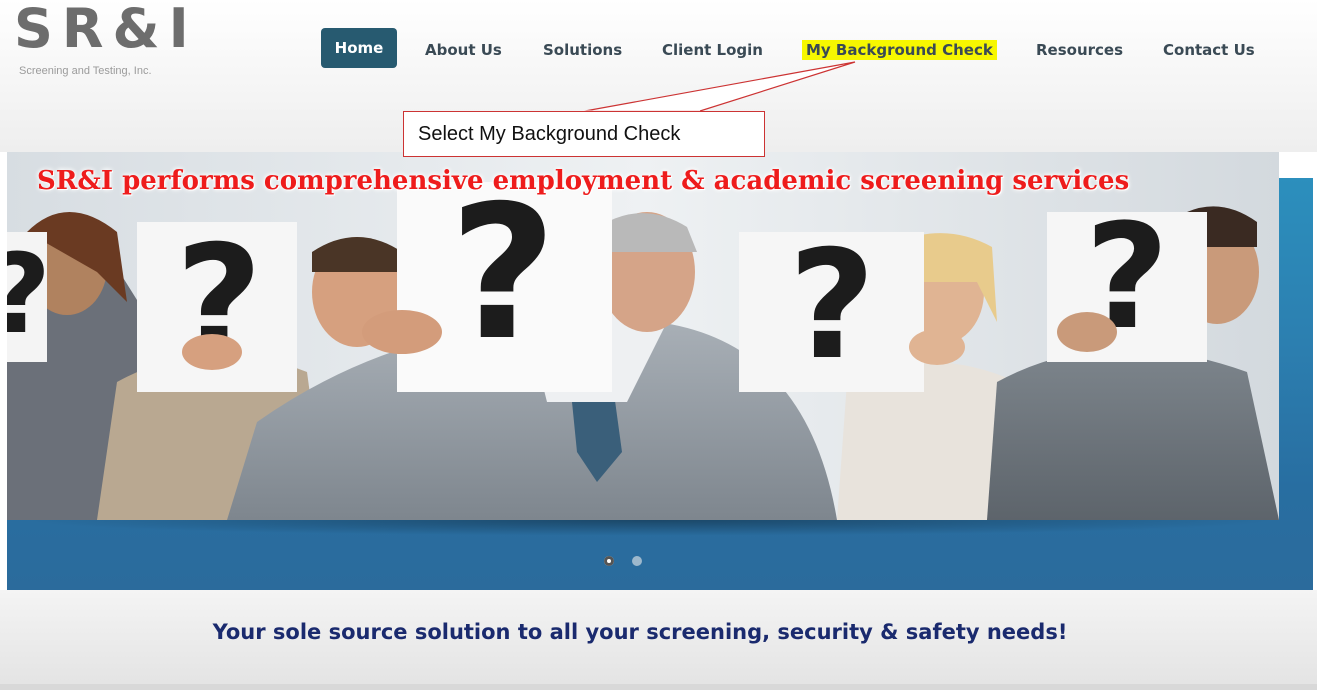  I want to click on slider-shadow, so click(650, 528).